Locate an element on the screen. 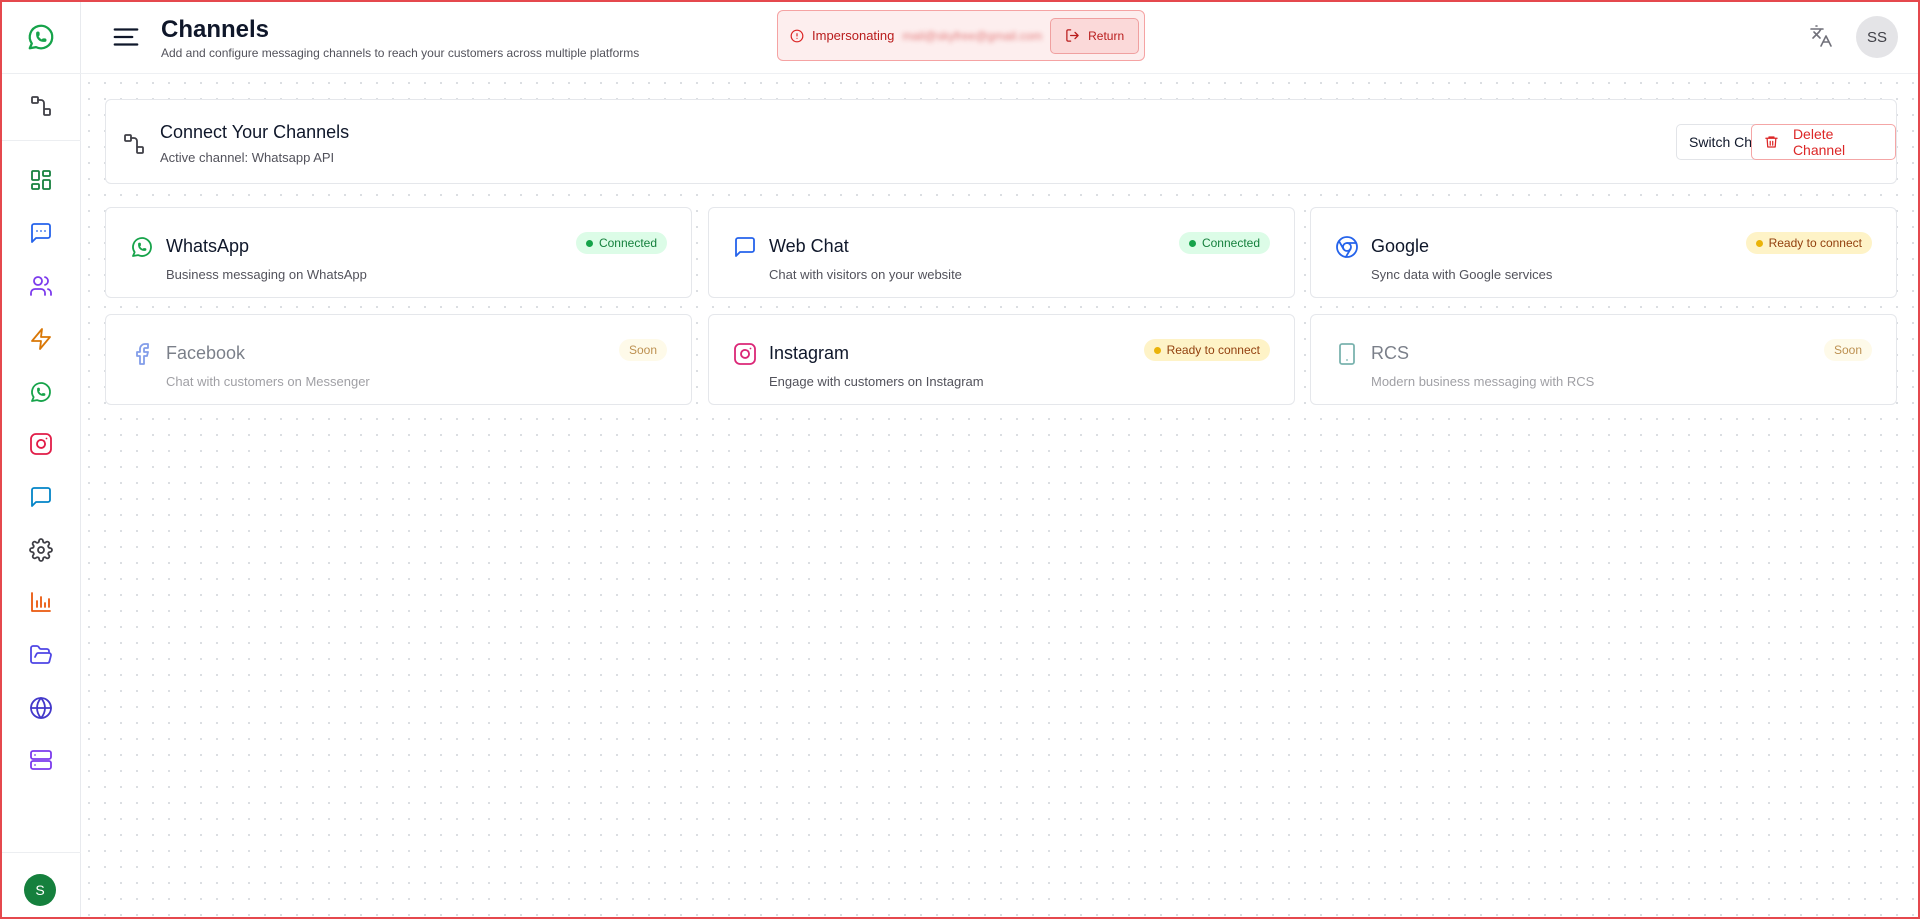 This screenshot has height=919, width=1920. impersonating-label: Impersonating is located at coordinates (853, 35).